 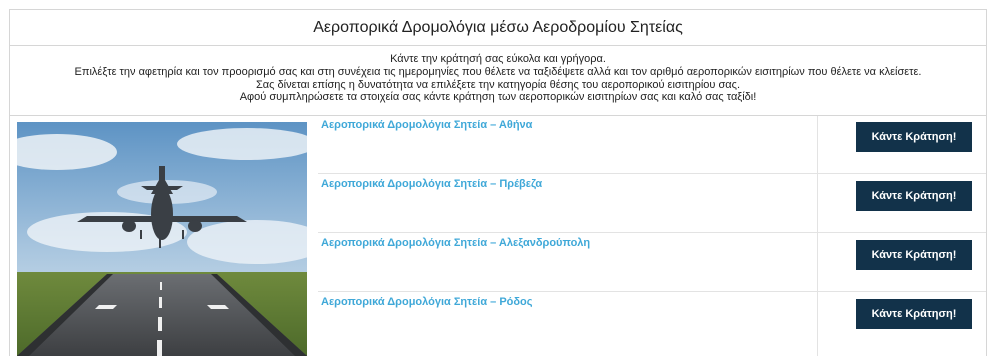 What do you see at coordinates (427, 302) in the screenshot?
I see `route-link-rhodes: Αεροπορικά Δρομολόγια Σητεία – Ρόδος` at bounding box center [427, 302].